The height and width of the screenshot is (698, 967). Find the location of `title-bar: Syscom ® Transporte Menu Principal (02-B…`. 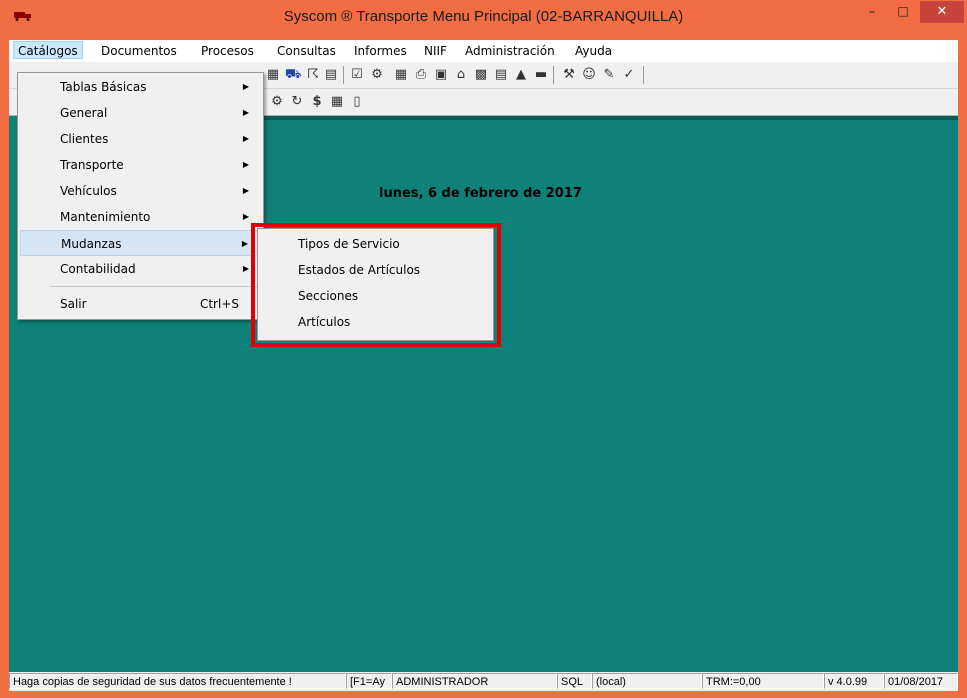

title-bar: Syscom ® Transporte Menu Principal (02-B… is located at coordinates (483, 20).